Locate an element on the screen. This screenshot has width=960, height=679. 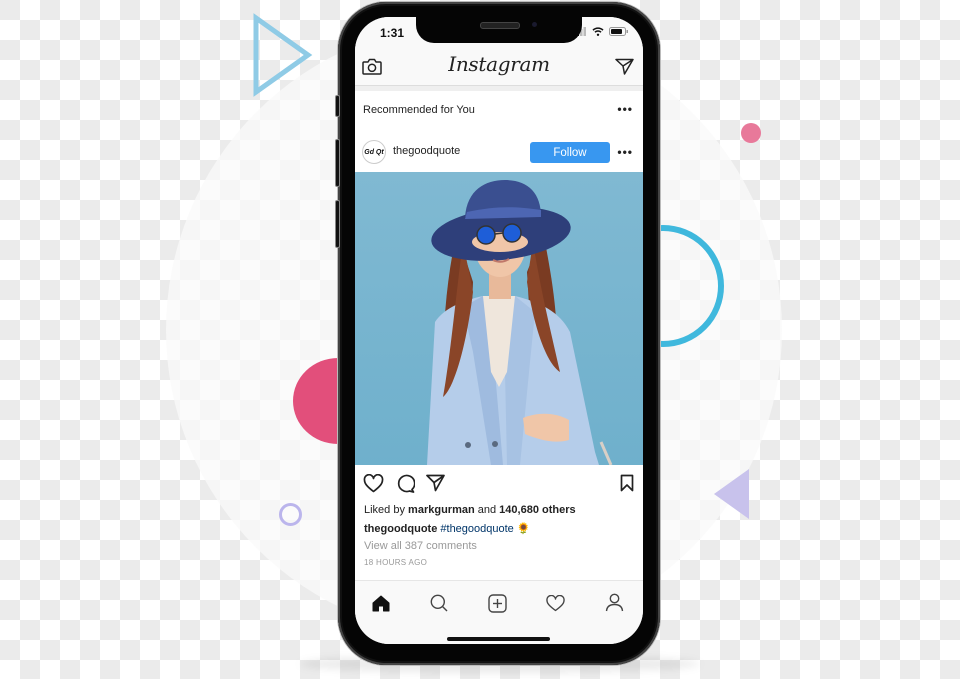
home-indicator is located at coordinates (498, 639).